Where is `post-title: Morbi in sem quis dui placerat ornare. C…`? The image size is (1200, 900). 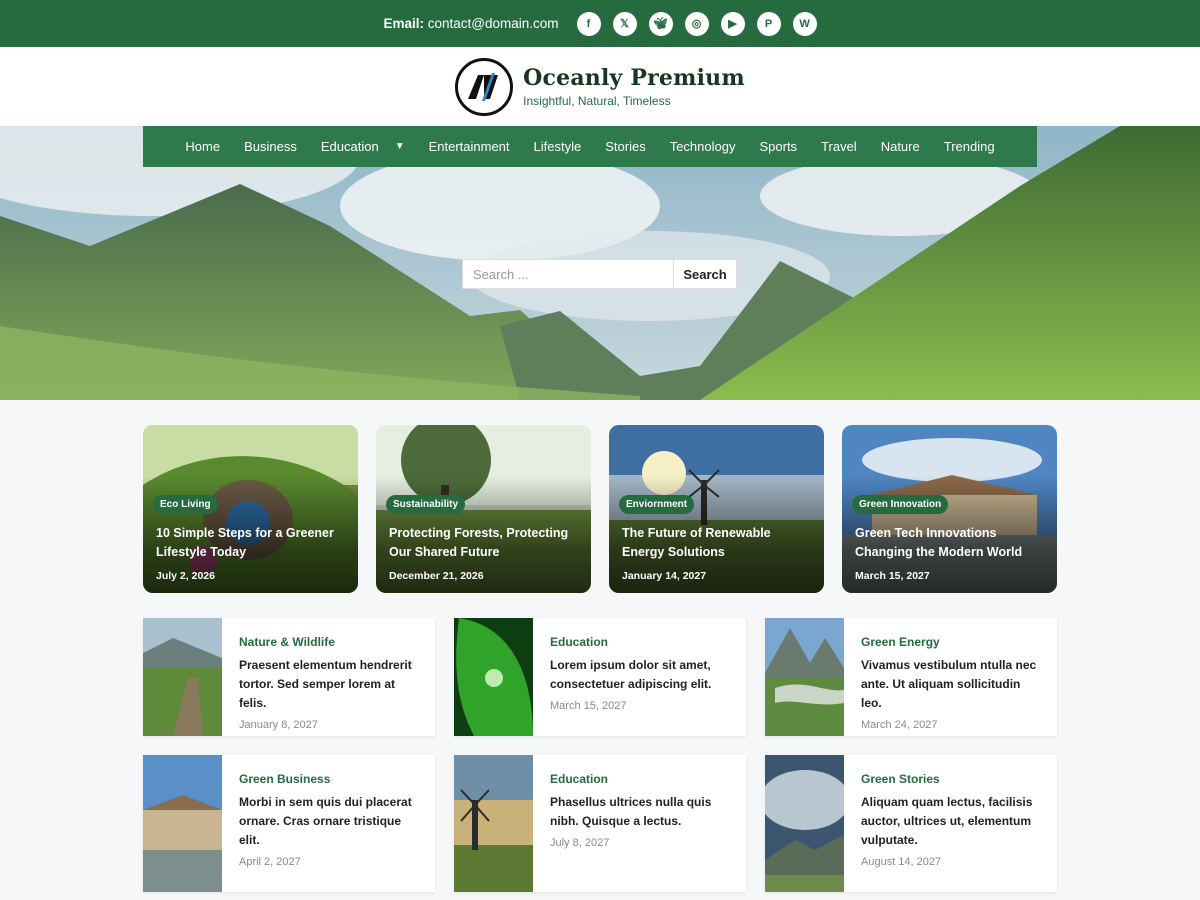
post-title: Morbi in sem quis dui placerat ornare. C… is located at coordinates (329, 821).